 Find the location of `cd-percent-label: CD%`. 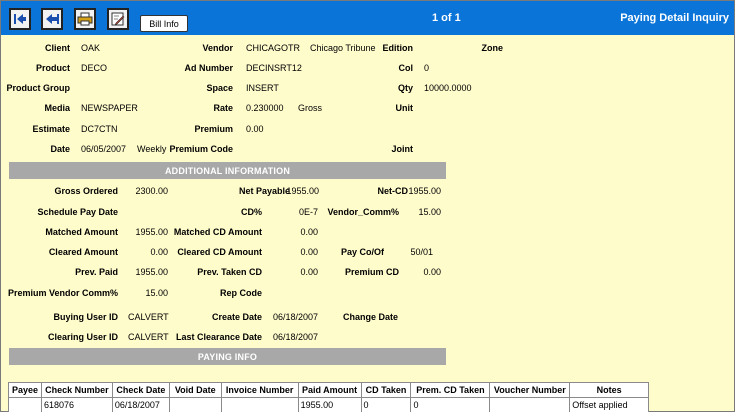

cd-percent-label: CD% is located at coordinates (251, 212).